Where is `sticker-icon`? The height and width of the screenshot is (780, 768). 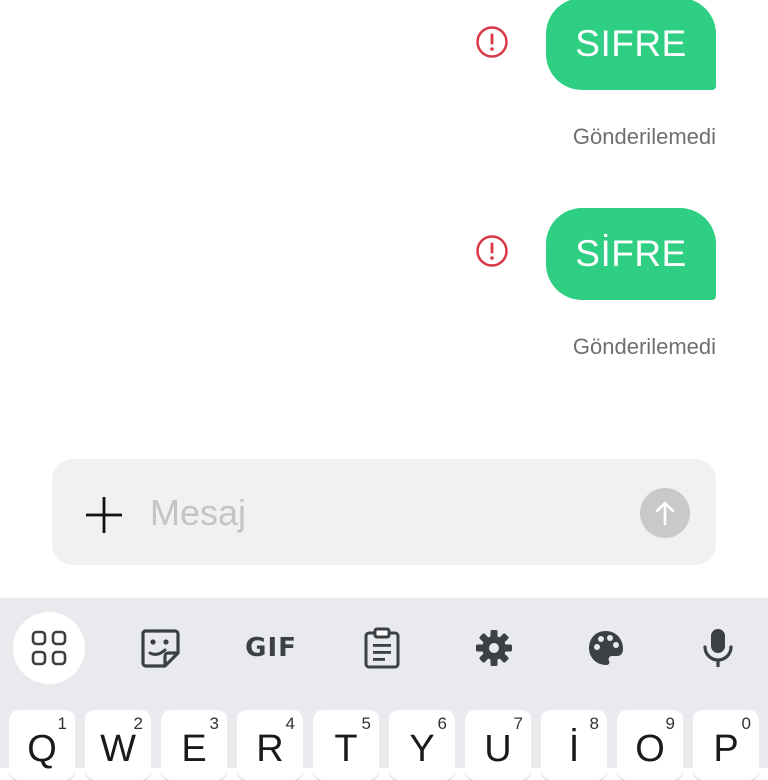
sticker-icon is located at coordinates (160, 648).